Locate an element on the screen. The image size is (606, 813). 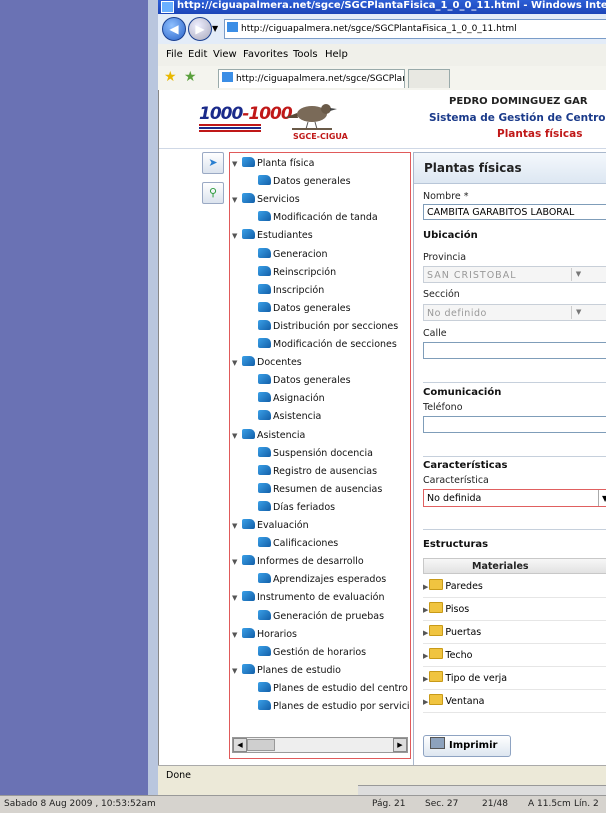
history-dropdown-icon: ▼ is located at coordinates (215, 28).